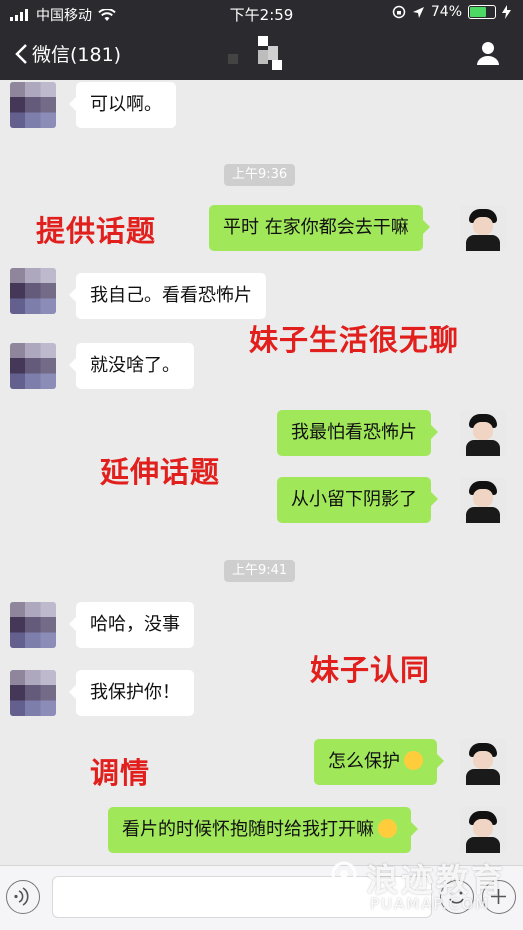 The width and height of the screenshot is (523, 930). What do you see at coordinates (260, 175) in the screenshot?
I see `timestamp: 上午9:36` at bounding box center [260, 175].